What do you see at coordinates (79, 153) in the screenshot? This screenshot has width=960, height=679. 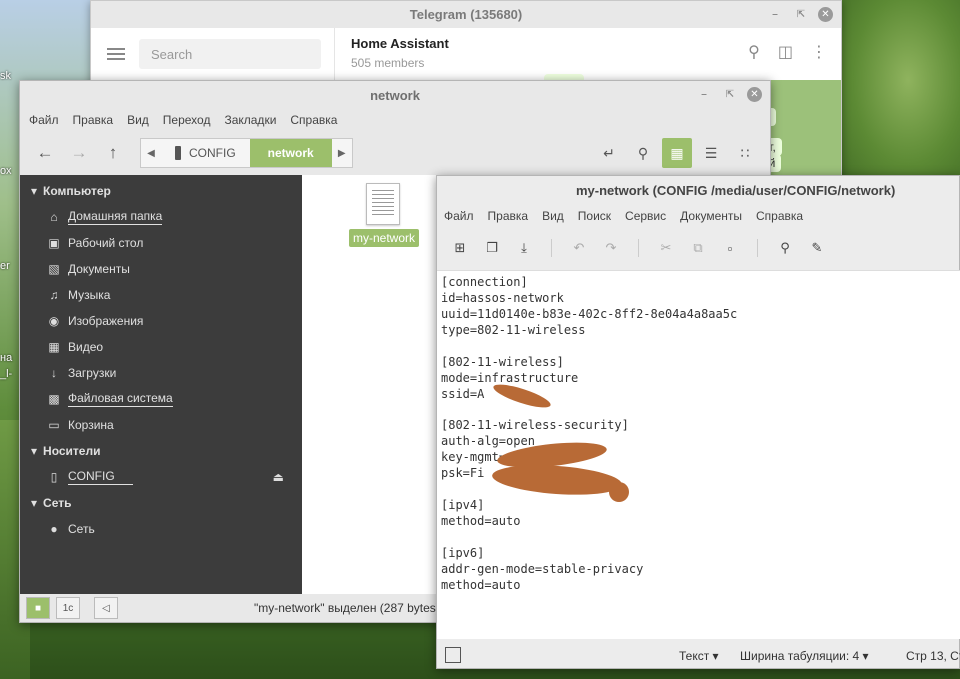 I see `forward-icon: →` at bounding box center [79, 153].